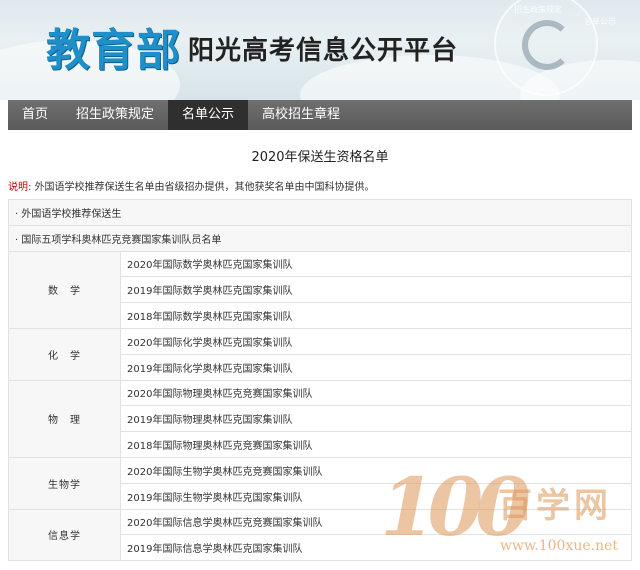  Describe the element at coordinates (301, 115) in the screenshot. I see `nav-item-admission-charter: 高校招生章程` at that location.